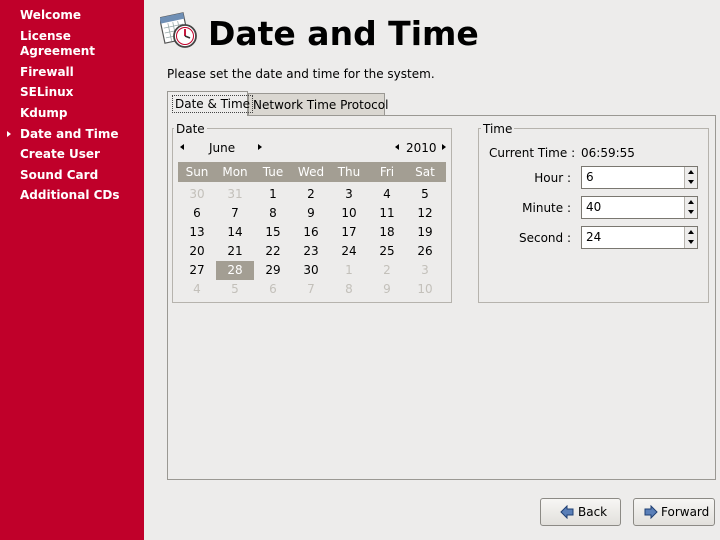 This screenshot has height=540, width=720. Describe the element at coordinates (311, 232) in the screenshot. I see `calendar-day: 16` at that location.